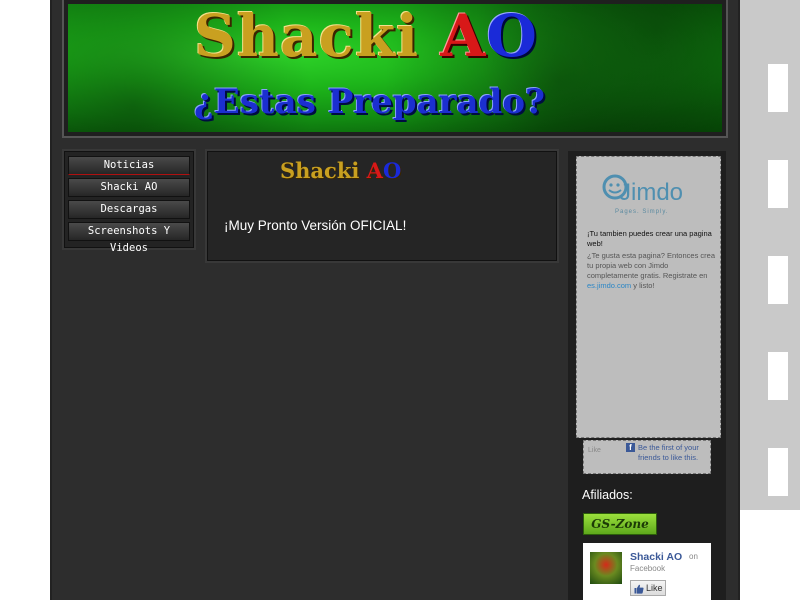 The height and width of the screenshot is (600, 800). What do you see at coordinates (129, 238) in the screenshot?
I see `nav-item-screenshots-videos: Screenshots Y Videos` at bounding box center [129, 238].